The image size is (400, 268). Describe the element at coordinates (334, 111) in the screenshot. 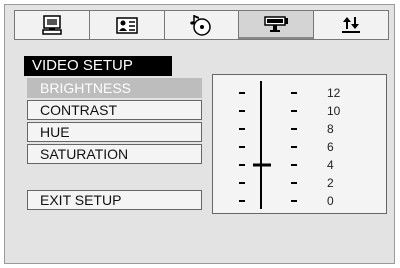

I see `scale-label: 10` at that location.